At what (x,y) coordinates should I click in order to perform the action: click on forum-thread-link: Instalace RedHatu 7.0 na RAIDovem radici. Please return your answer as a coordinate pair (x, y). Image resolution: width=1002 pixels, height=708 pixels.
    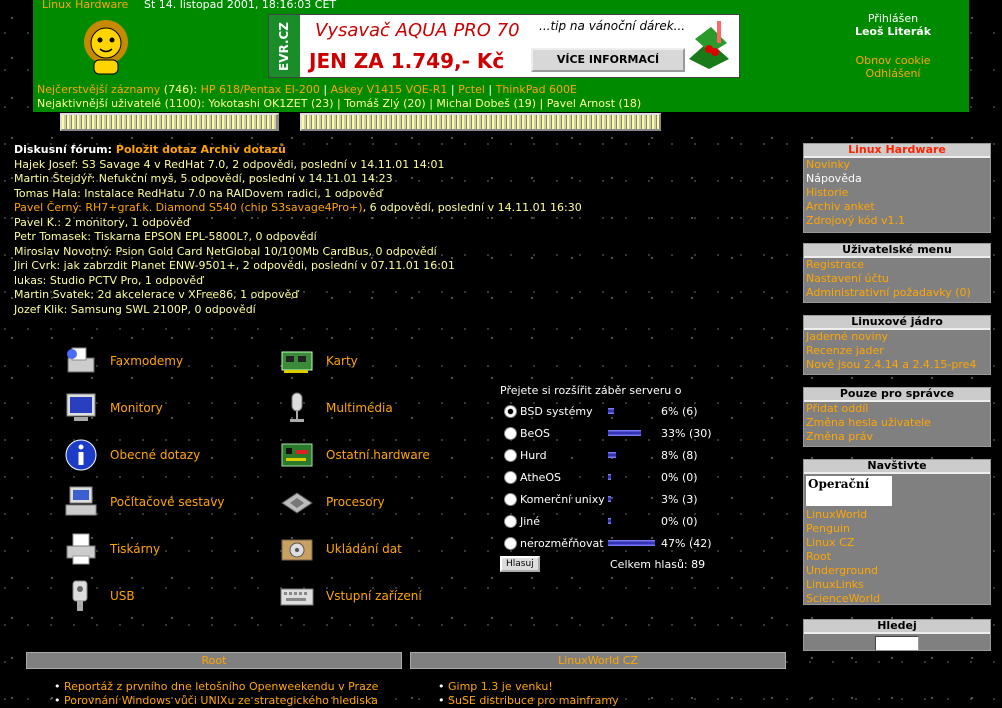
    Looking at the image, I should click on (200, 193).